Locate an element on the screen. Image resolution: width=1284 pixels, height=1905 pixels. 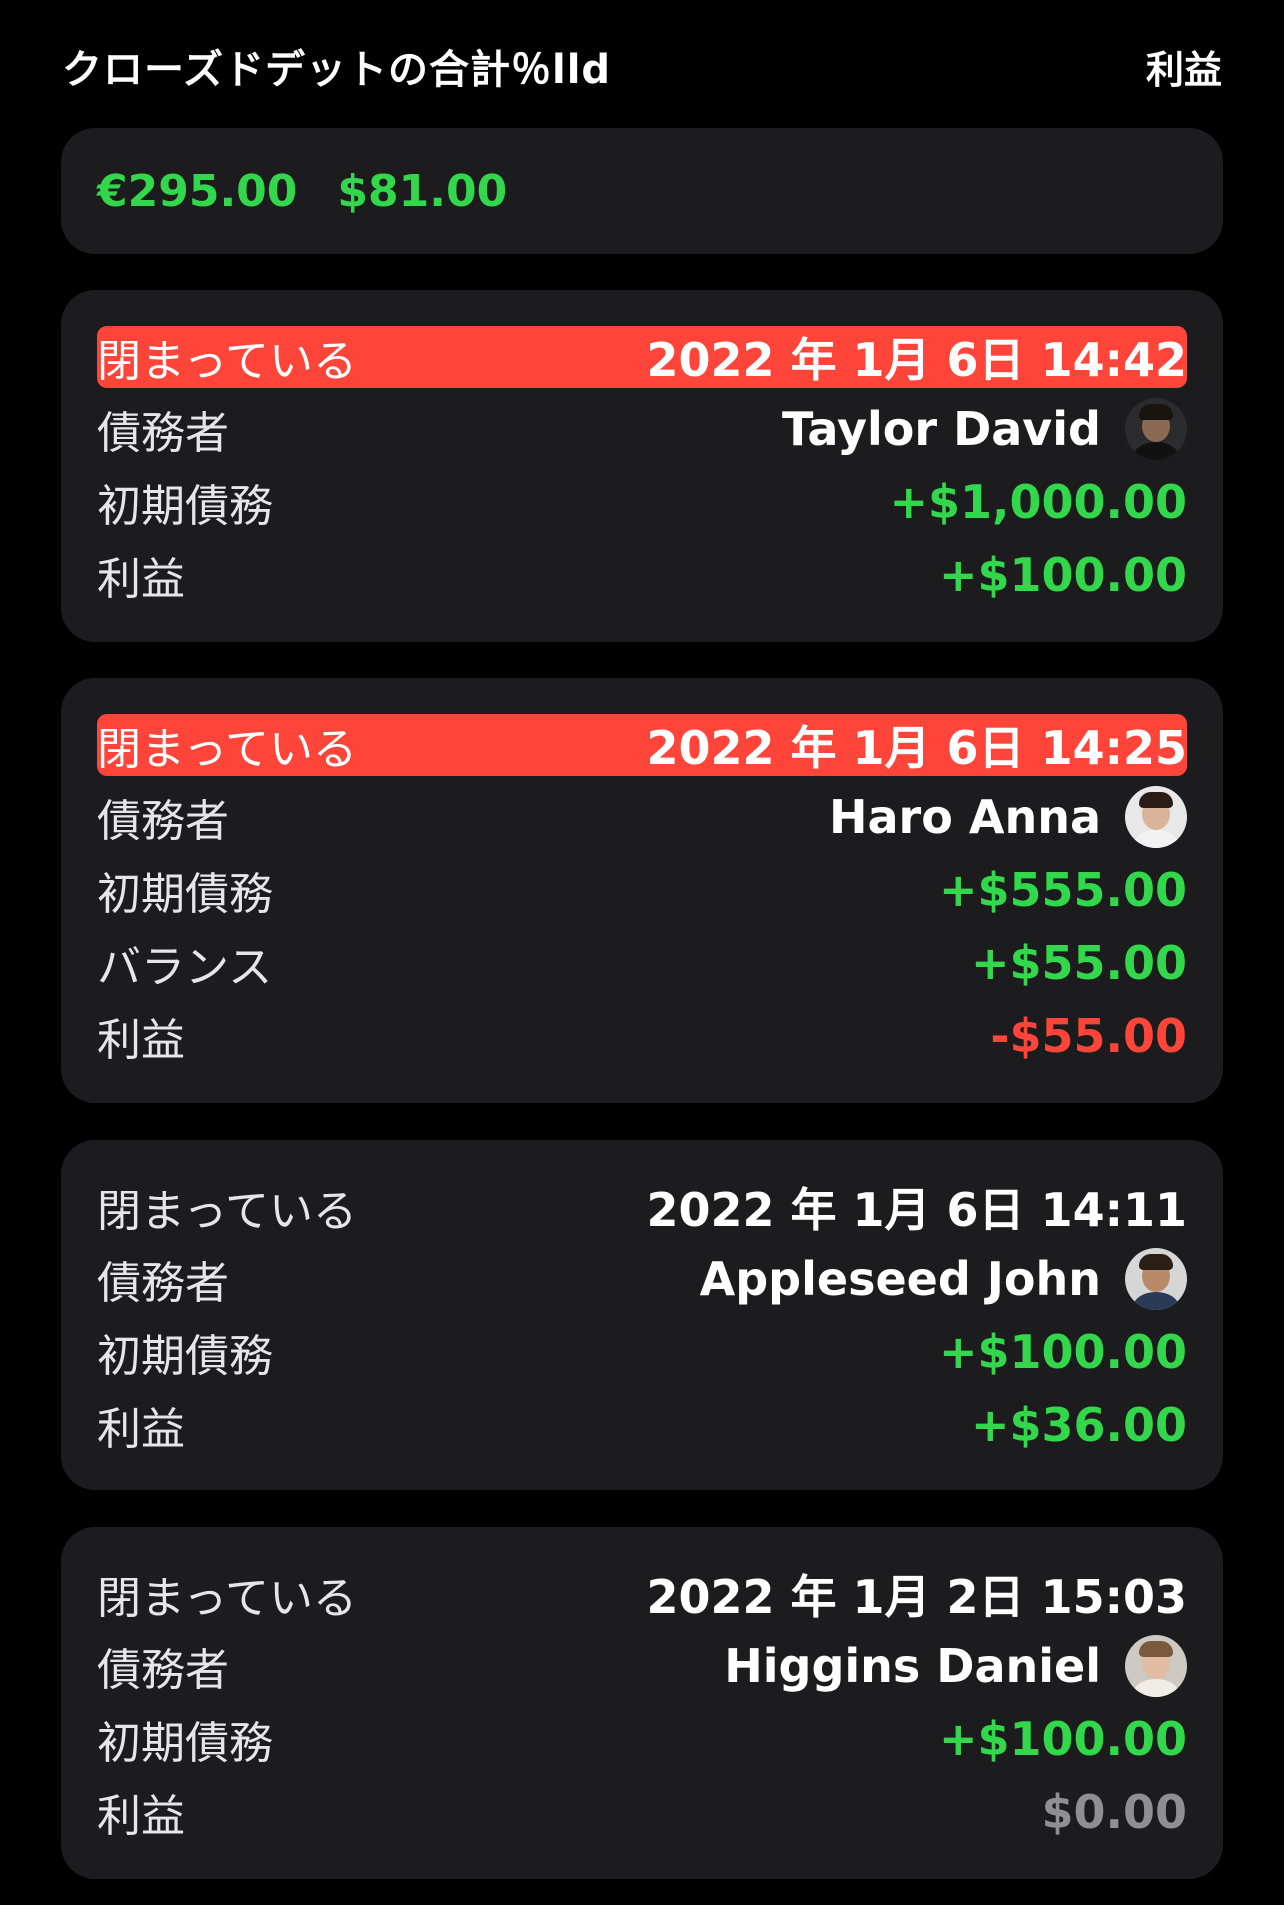
debtor-name: Taylor David is located at coordinates (941, 429).